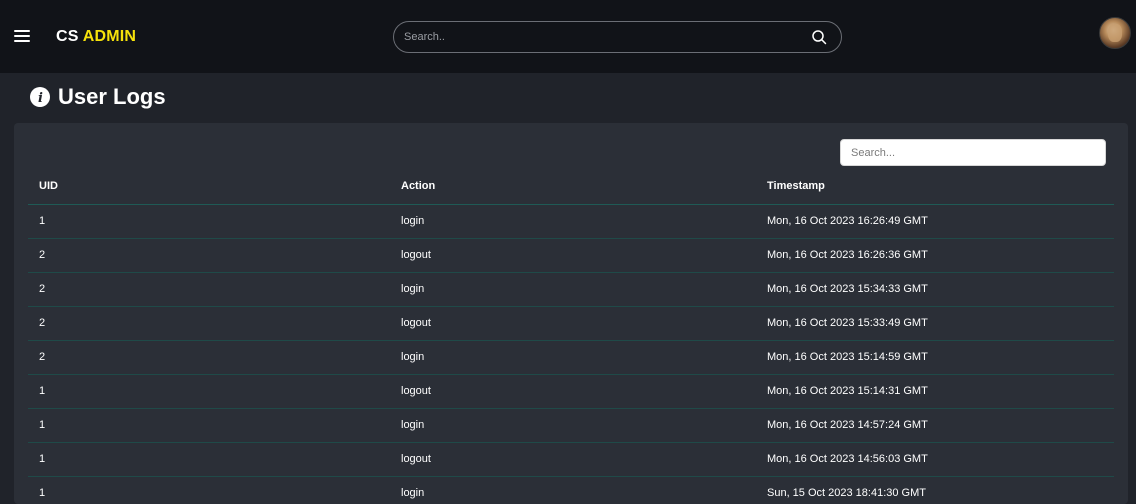 This screenshot has width=1136, height=504. I want to click on menu-toggle-icon, so click(22, 36).